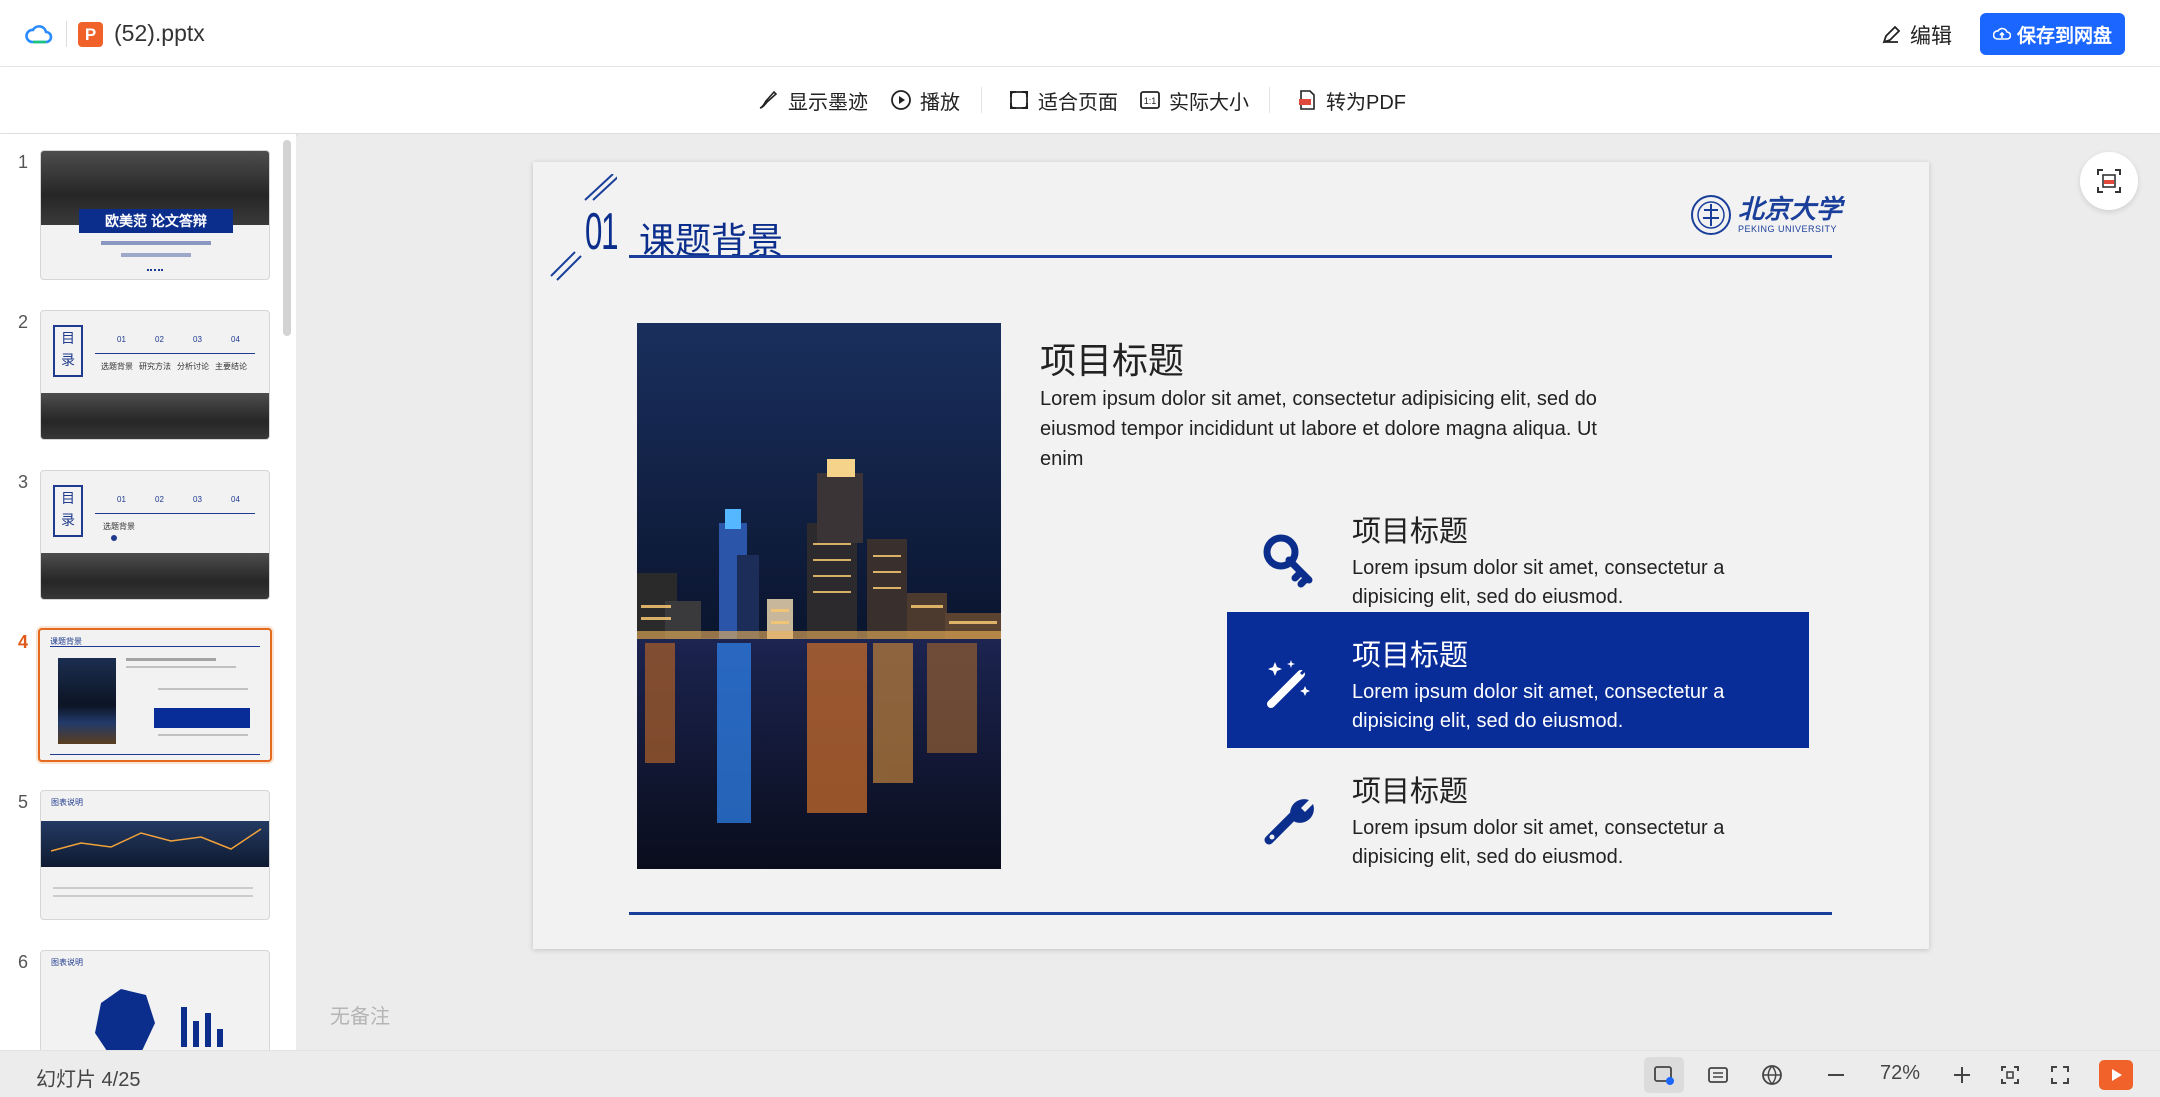 Image resolution: width=2160 pixels, height=1097 pixels. I want to click on fit-window-icon, so click(2010, 1075).